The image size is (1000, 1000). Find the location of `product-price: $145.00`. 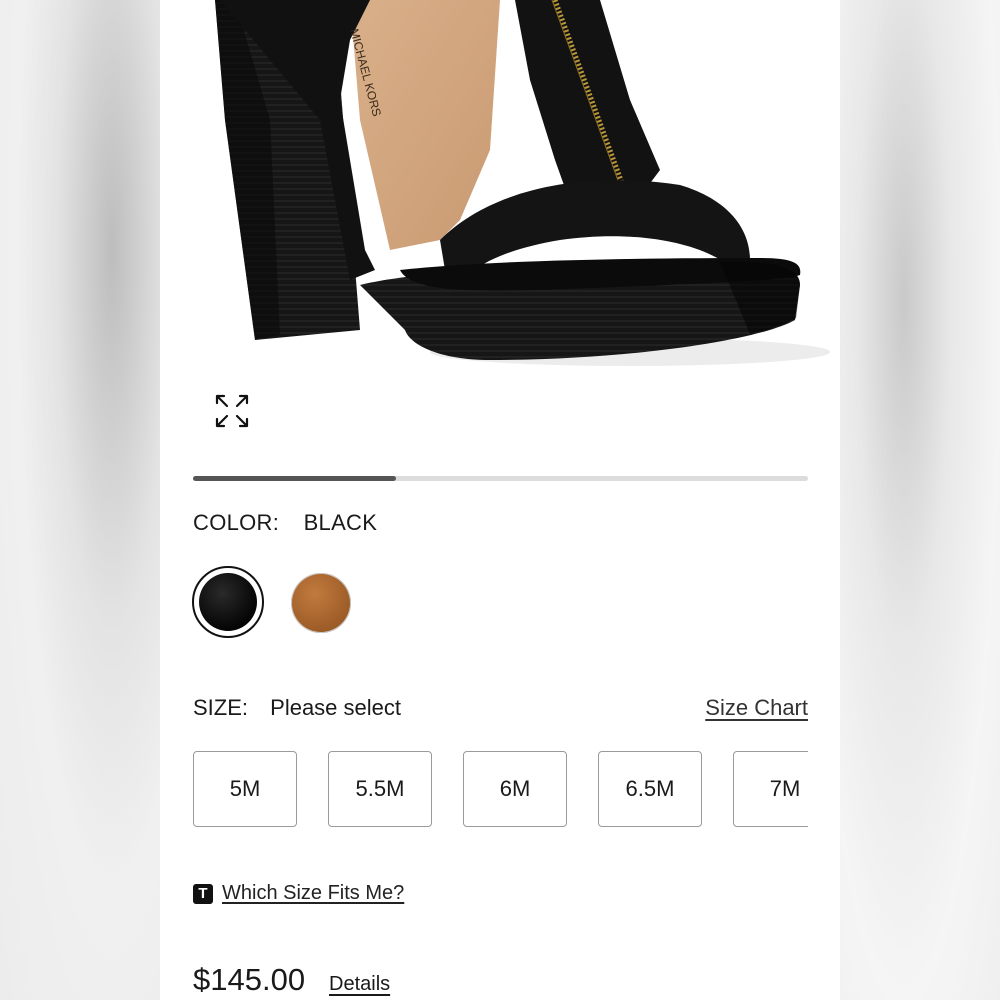

product-price: $145.00 is located at coordinates (249, 979).